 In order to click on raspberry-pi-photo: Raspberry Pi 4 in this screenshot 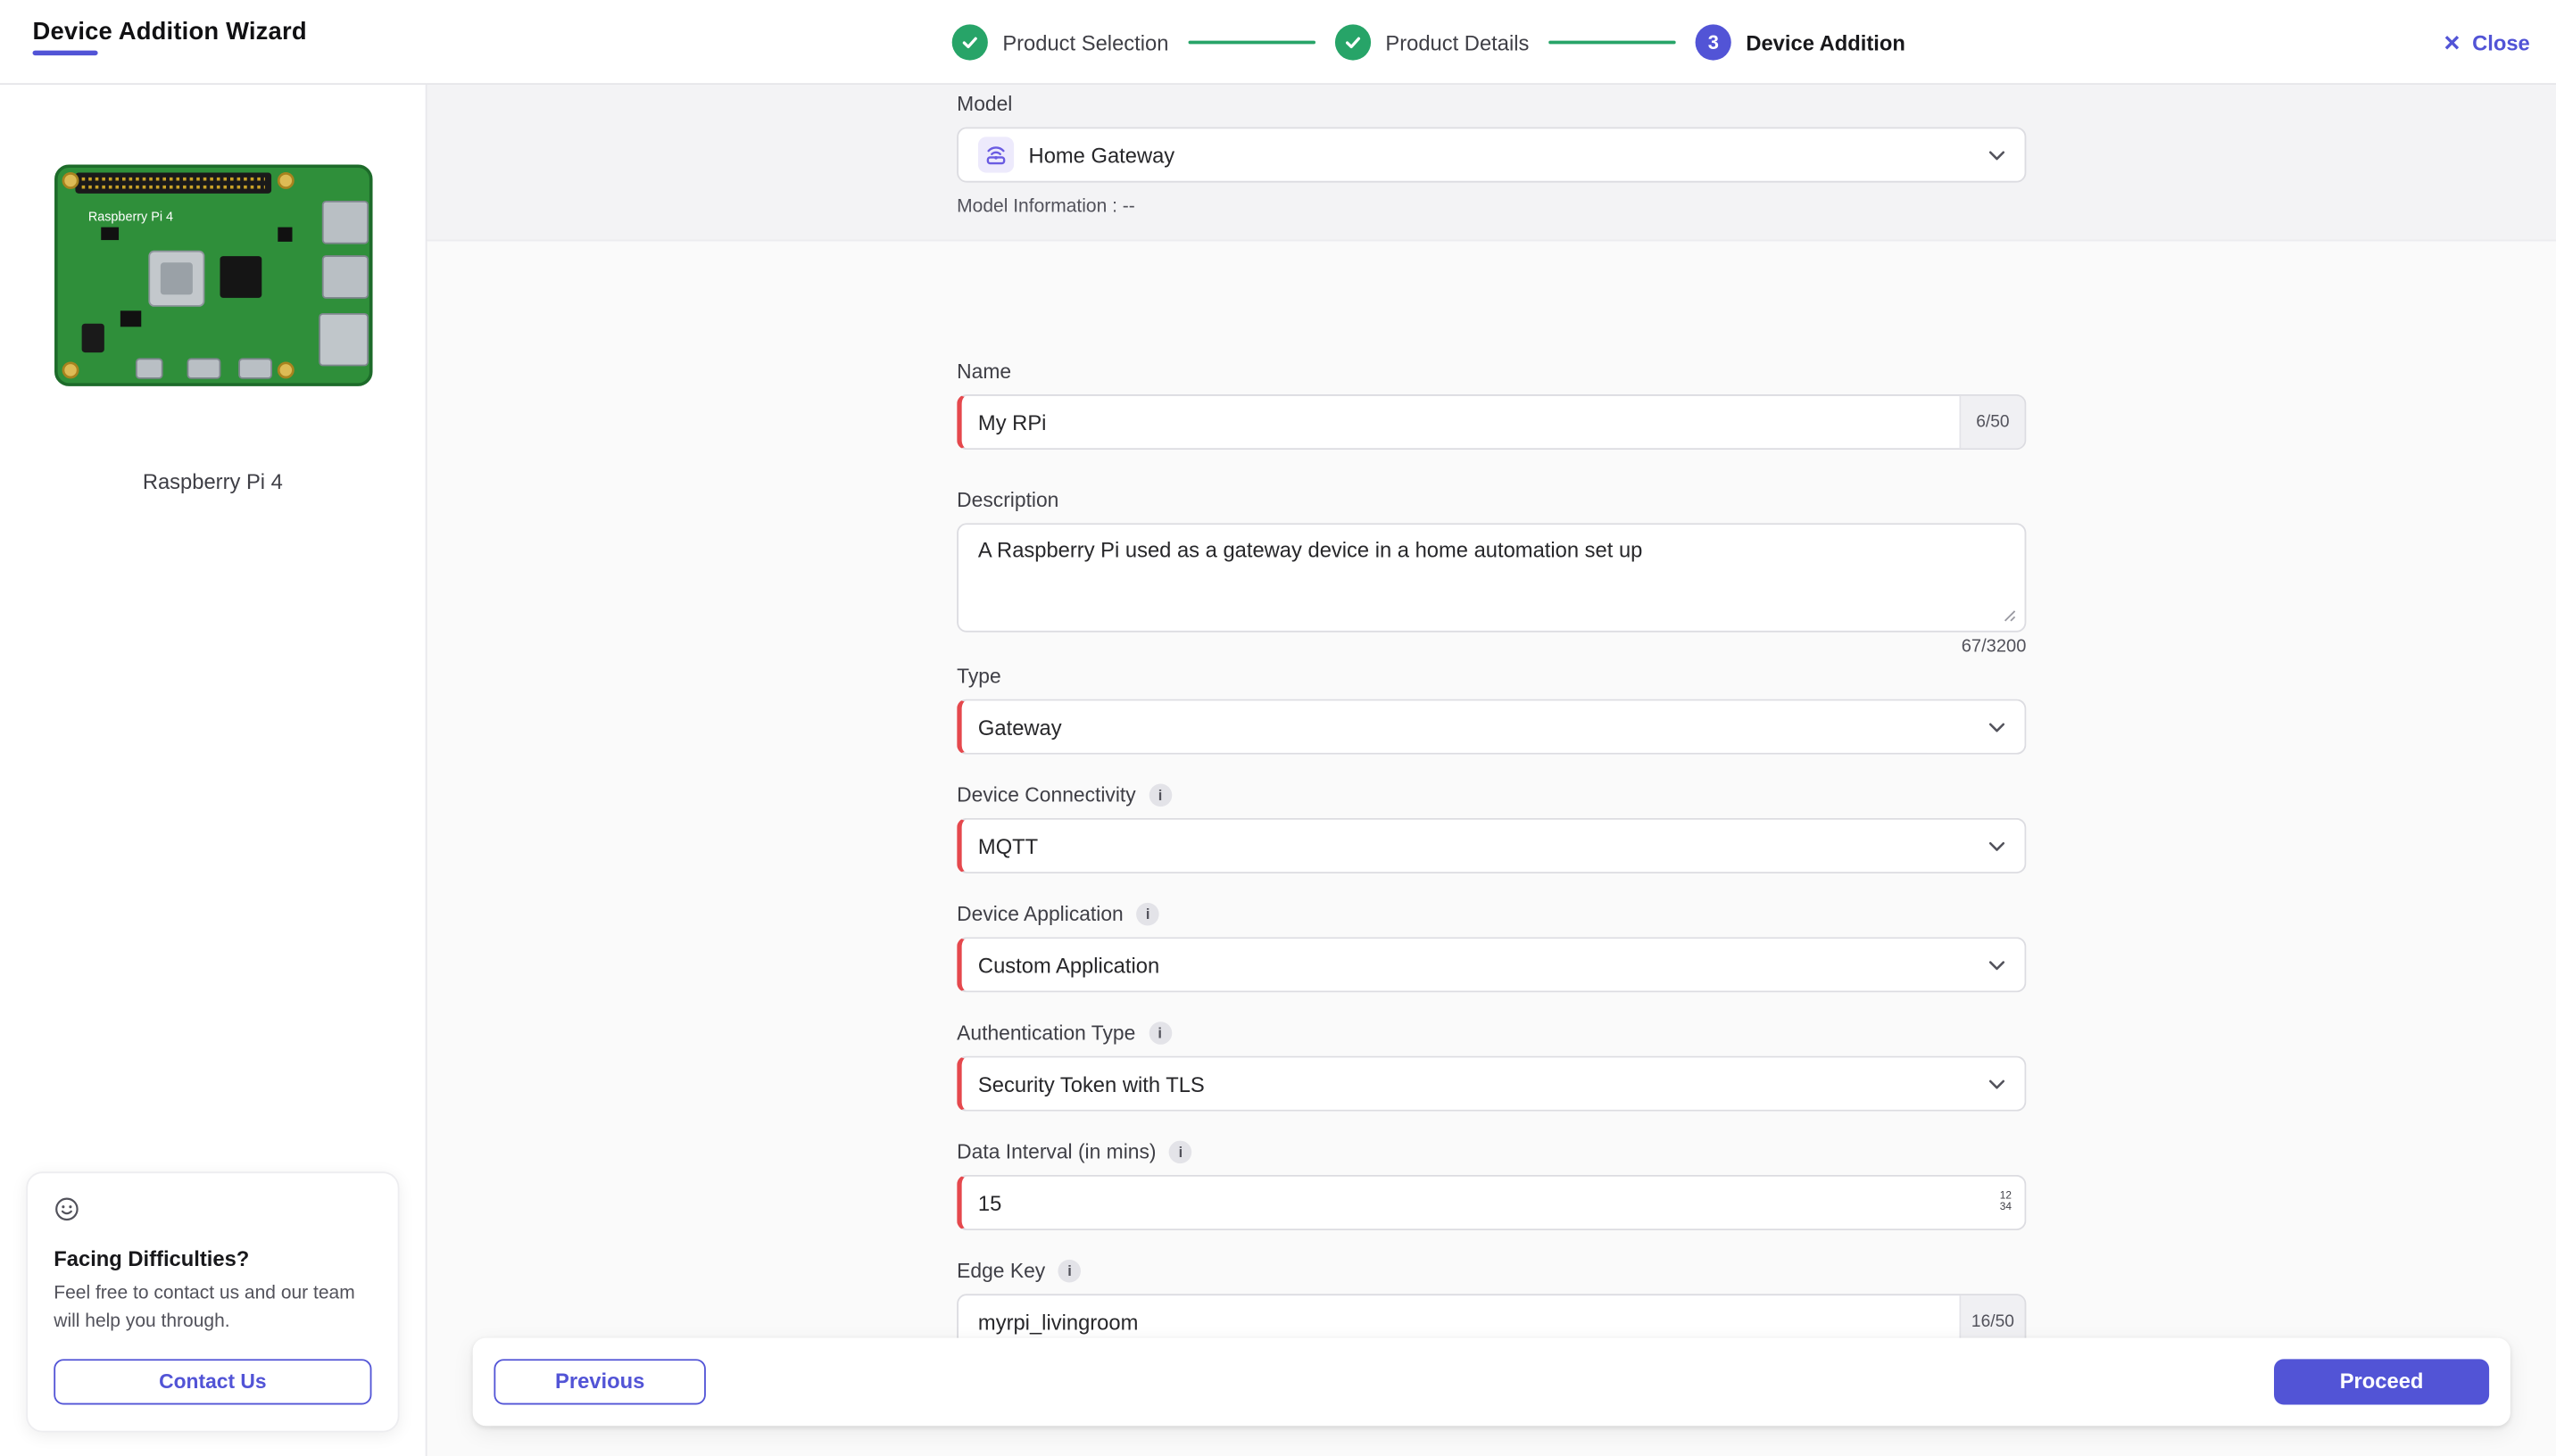, I will do `click(213, 275)`.